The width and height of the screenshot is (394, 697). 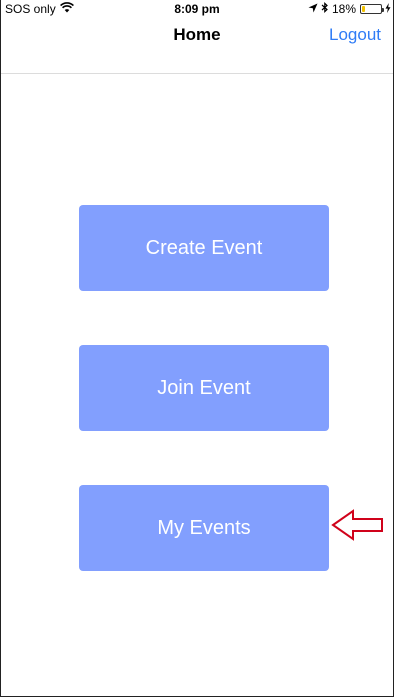 I want to click on logout-button: Logout, so click(x=355, y=35).